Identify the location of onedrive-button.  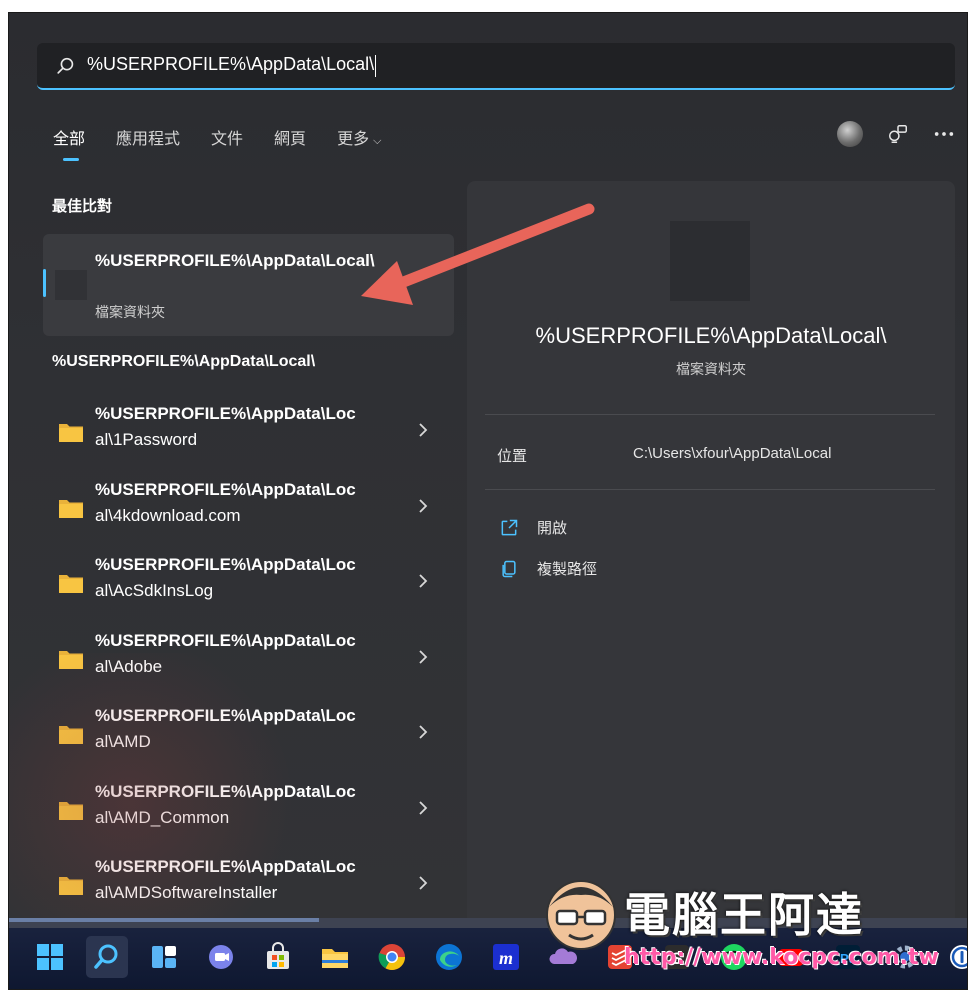
(563, 957).